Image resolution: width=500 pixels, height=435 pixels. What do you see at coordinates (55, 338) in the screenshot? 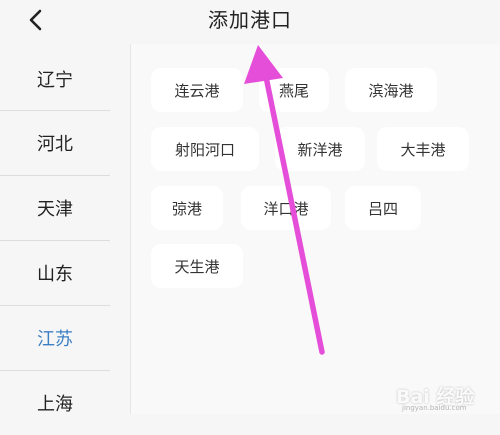
I see `sidebar-item-jiangsu: 江苏` at bounding box center [55, 338].